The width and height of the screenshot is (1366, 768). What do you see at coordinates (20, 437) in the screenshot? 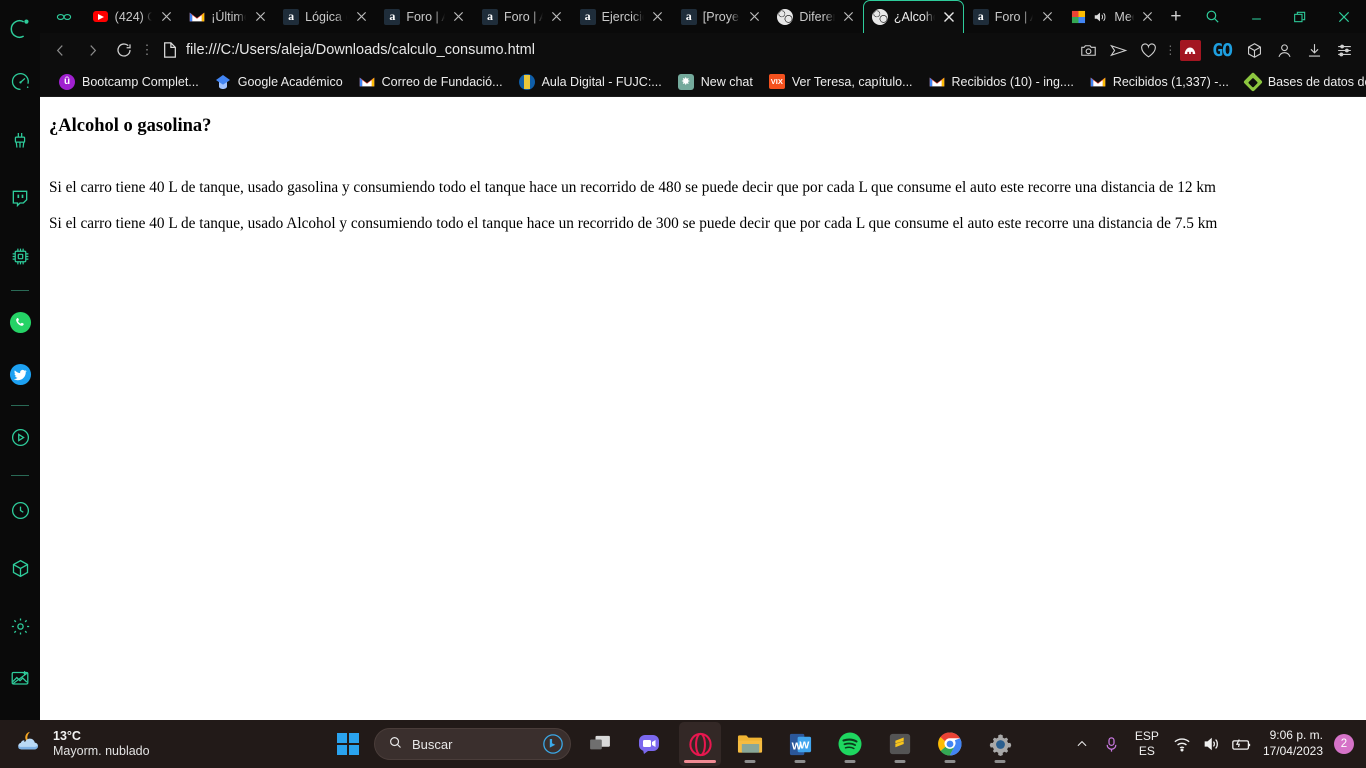
I see `player-icon` at bounding box center [20, 437].